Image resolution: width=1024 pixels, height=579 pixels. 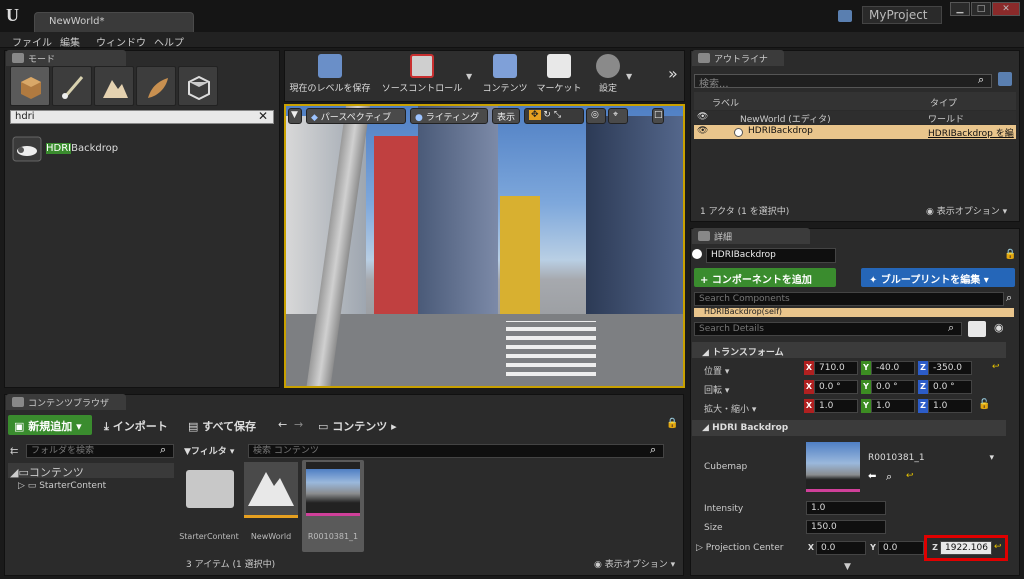 What do you see at coordinates (72, 86) in the screenshot?
I see `mode-paint-button` at bounding box center [72, 86].